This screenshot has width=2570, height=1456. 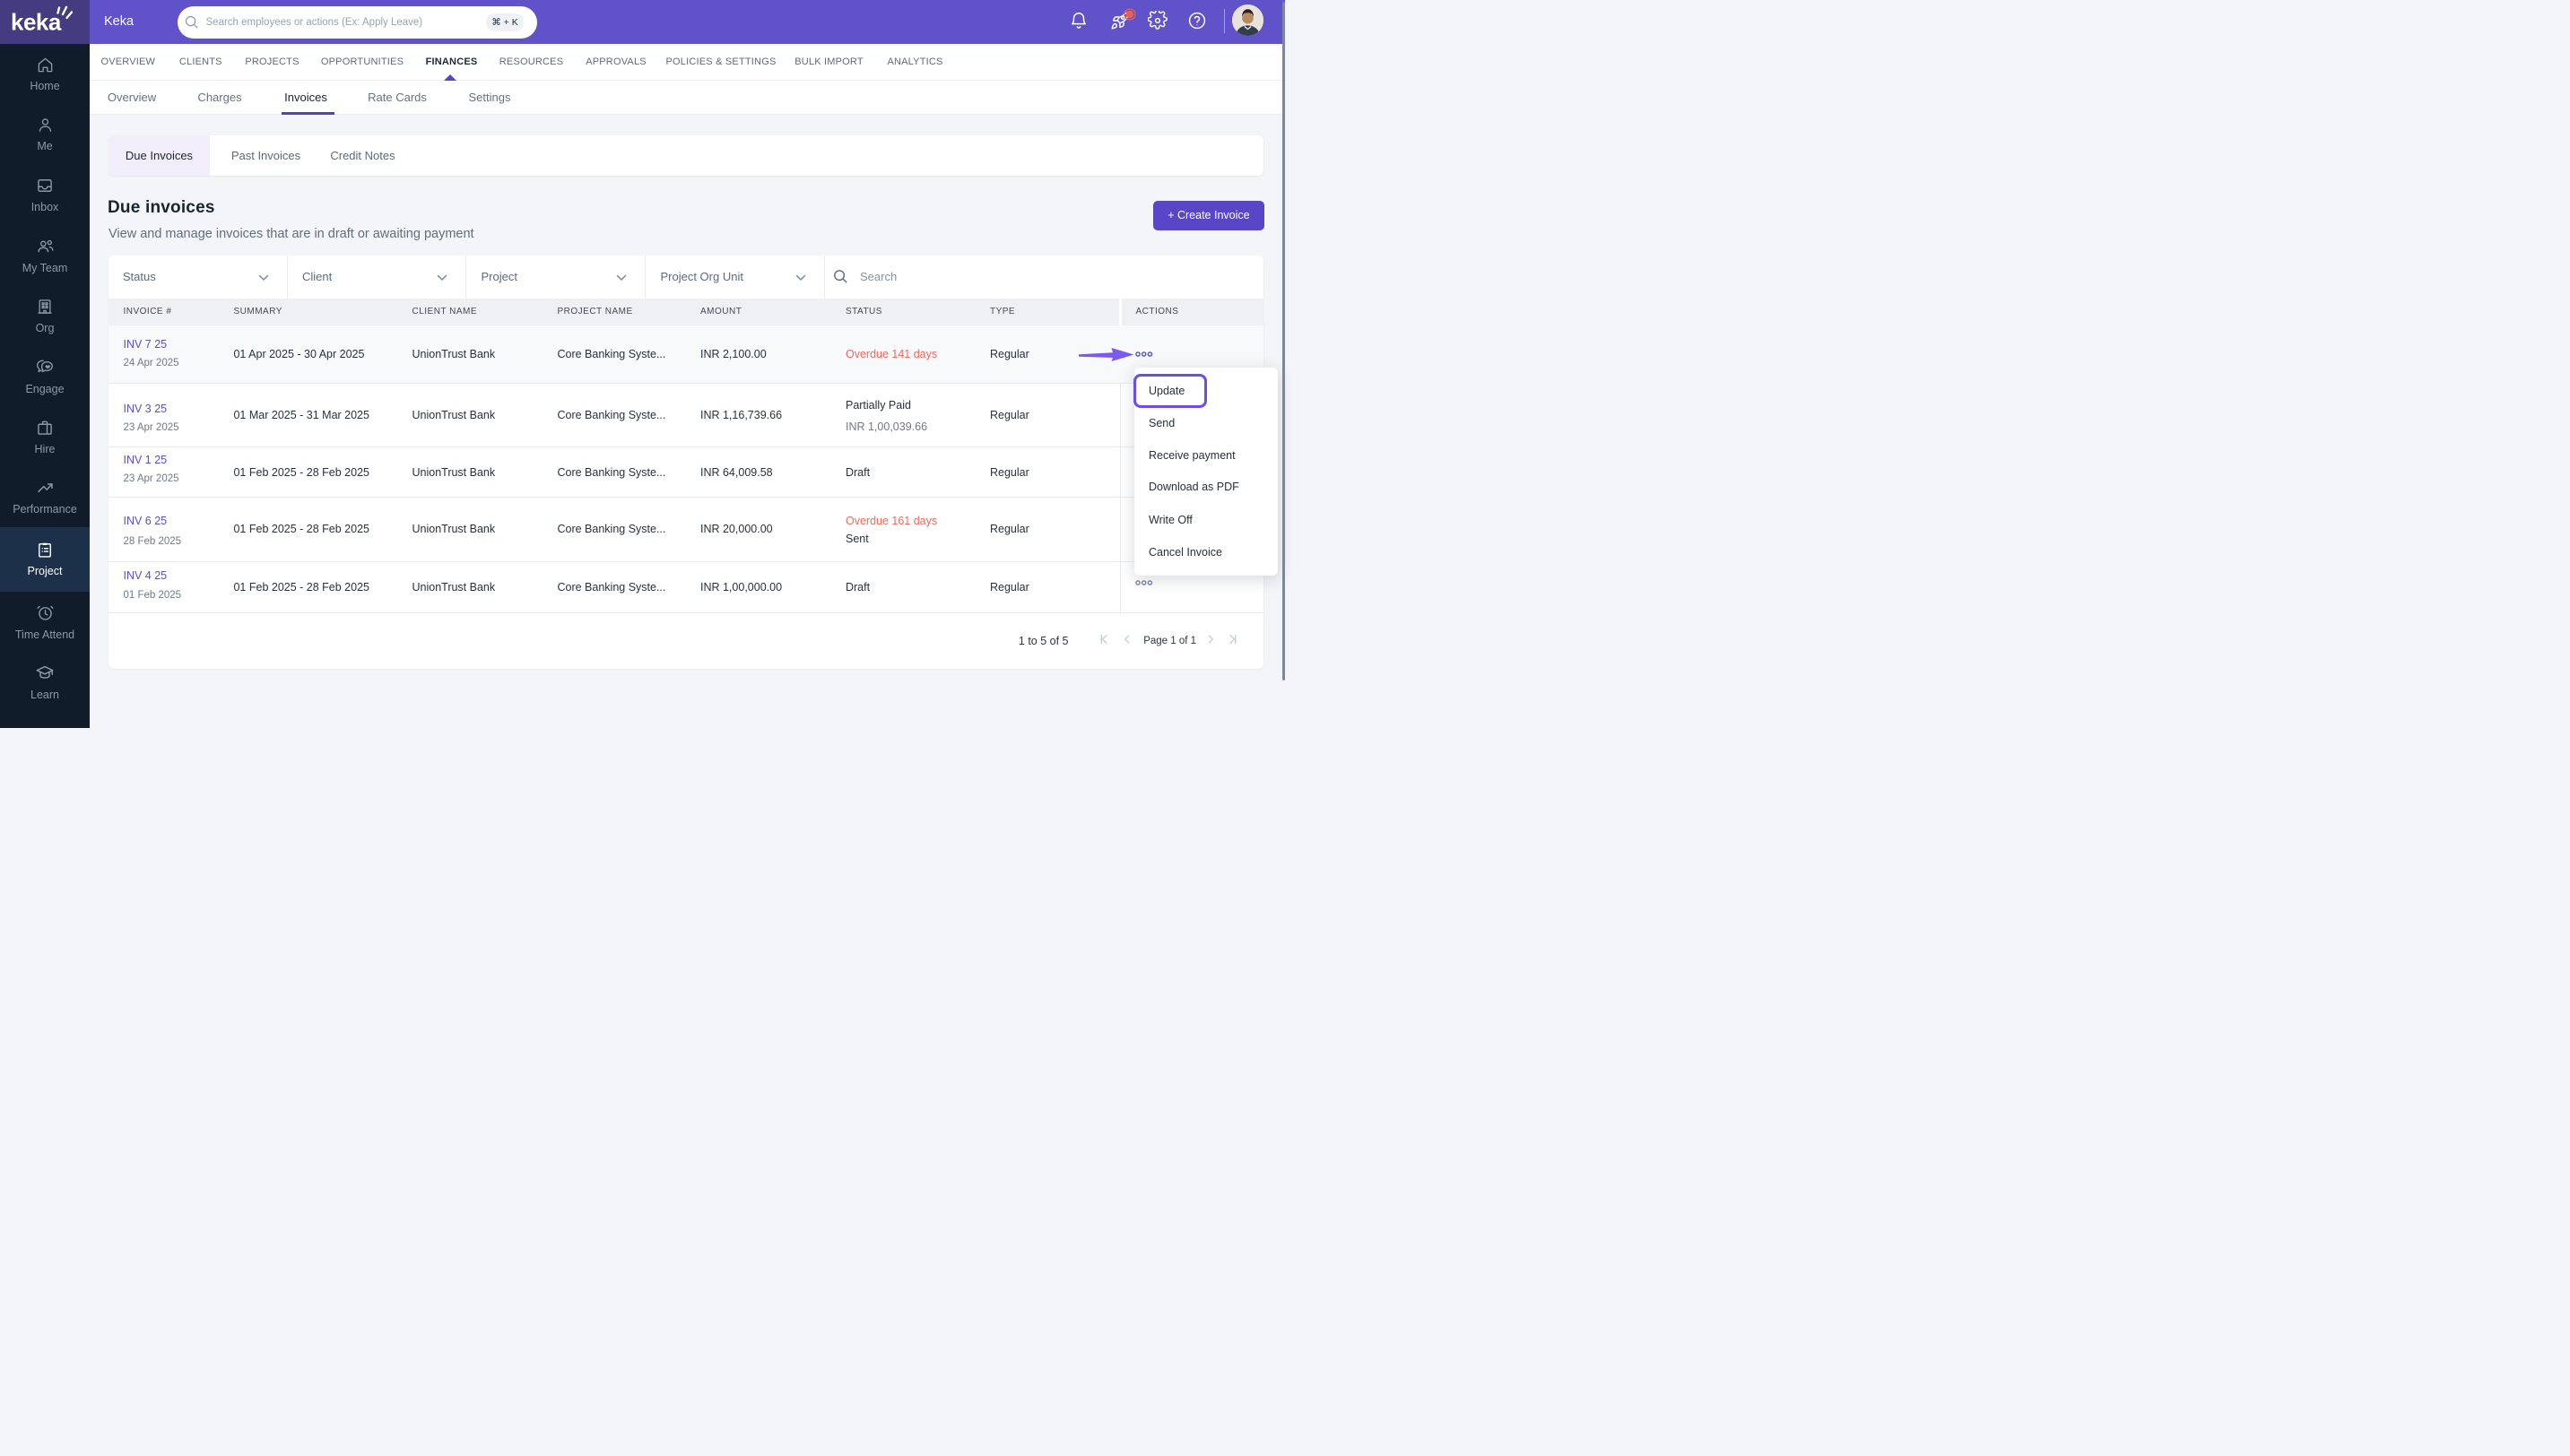 I want to click on svg-text: keka, so click(x=36, y=22).